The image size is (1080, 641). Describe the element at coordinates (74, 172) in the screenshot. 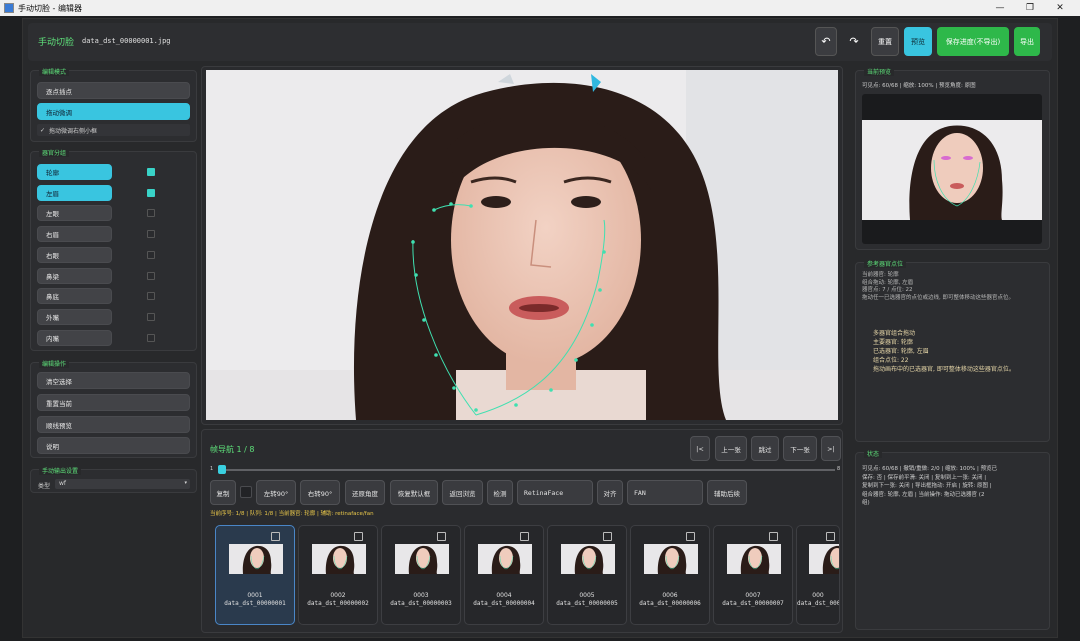

I see `organ-button: 轮廓` at that location.